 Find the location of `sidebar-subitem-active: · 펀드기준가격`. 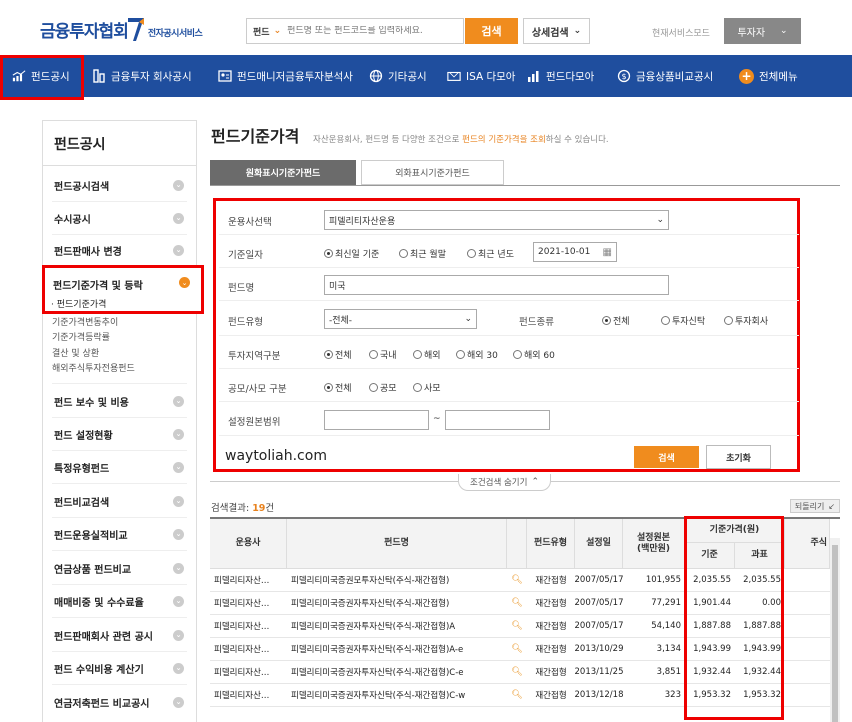

sidebar-subitem-active: · 펀드기준가격 is located at coordinates (78, 303).